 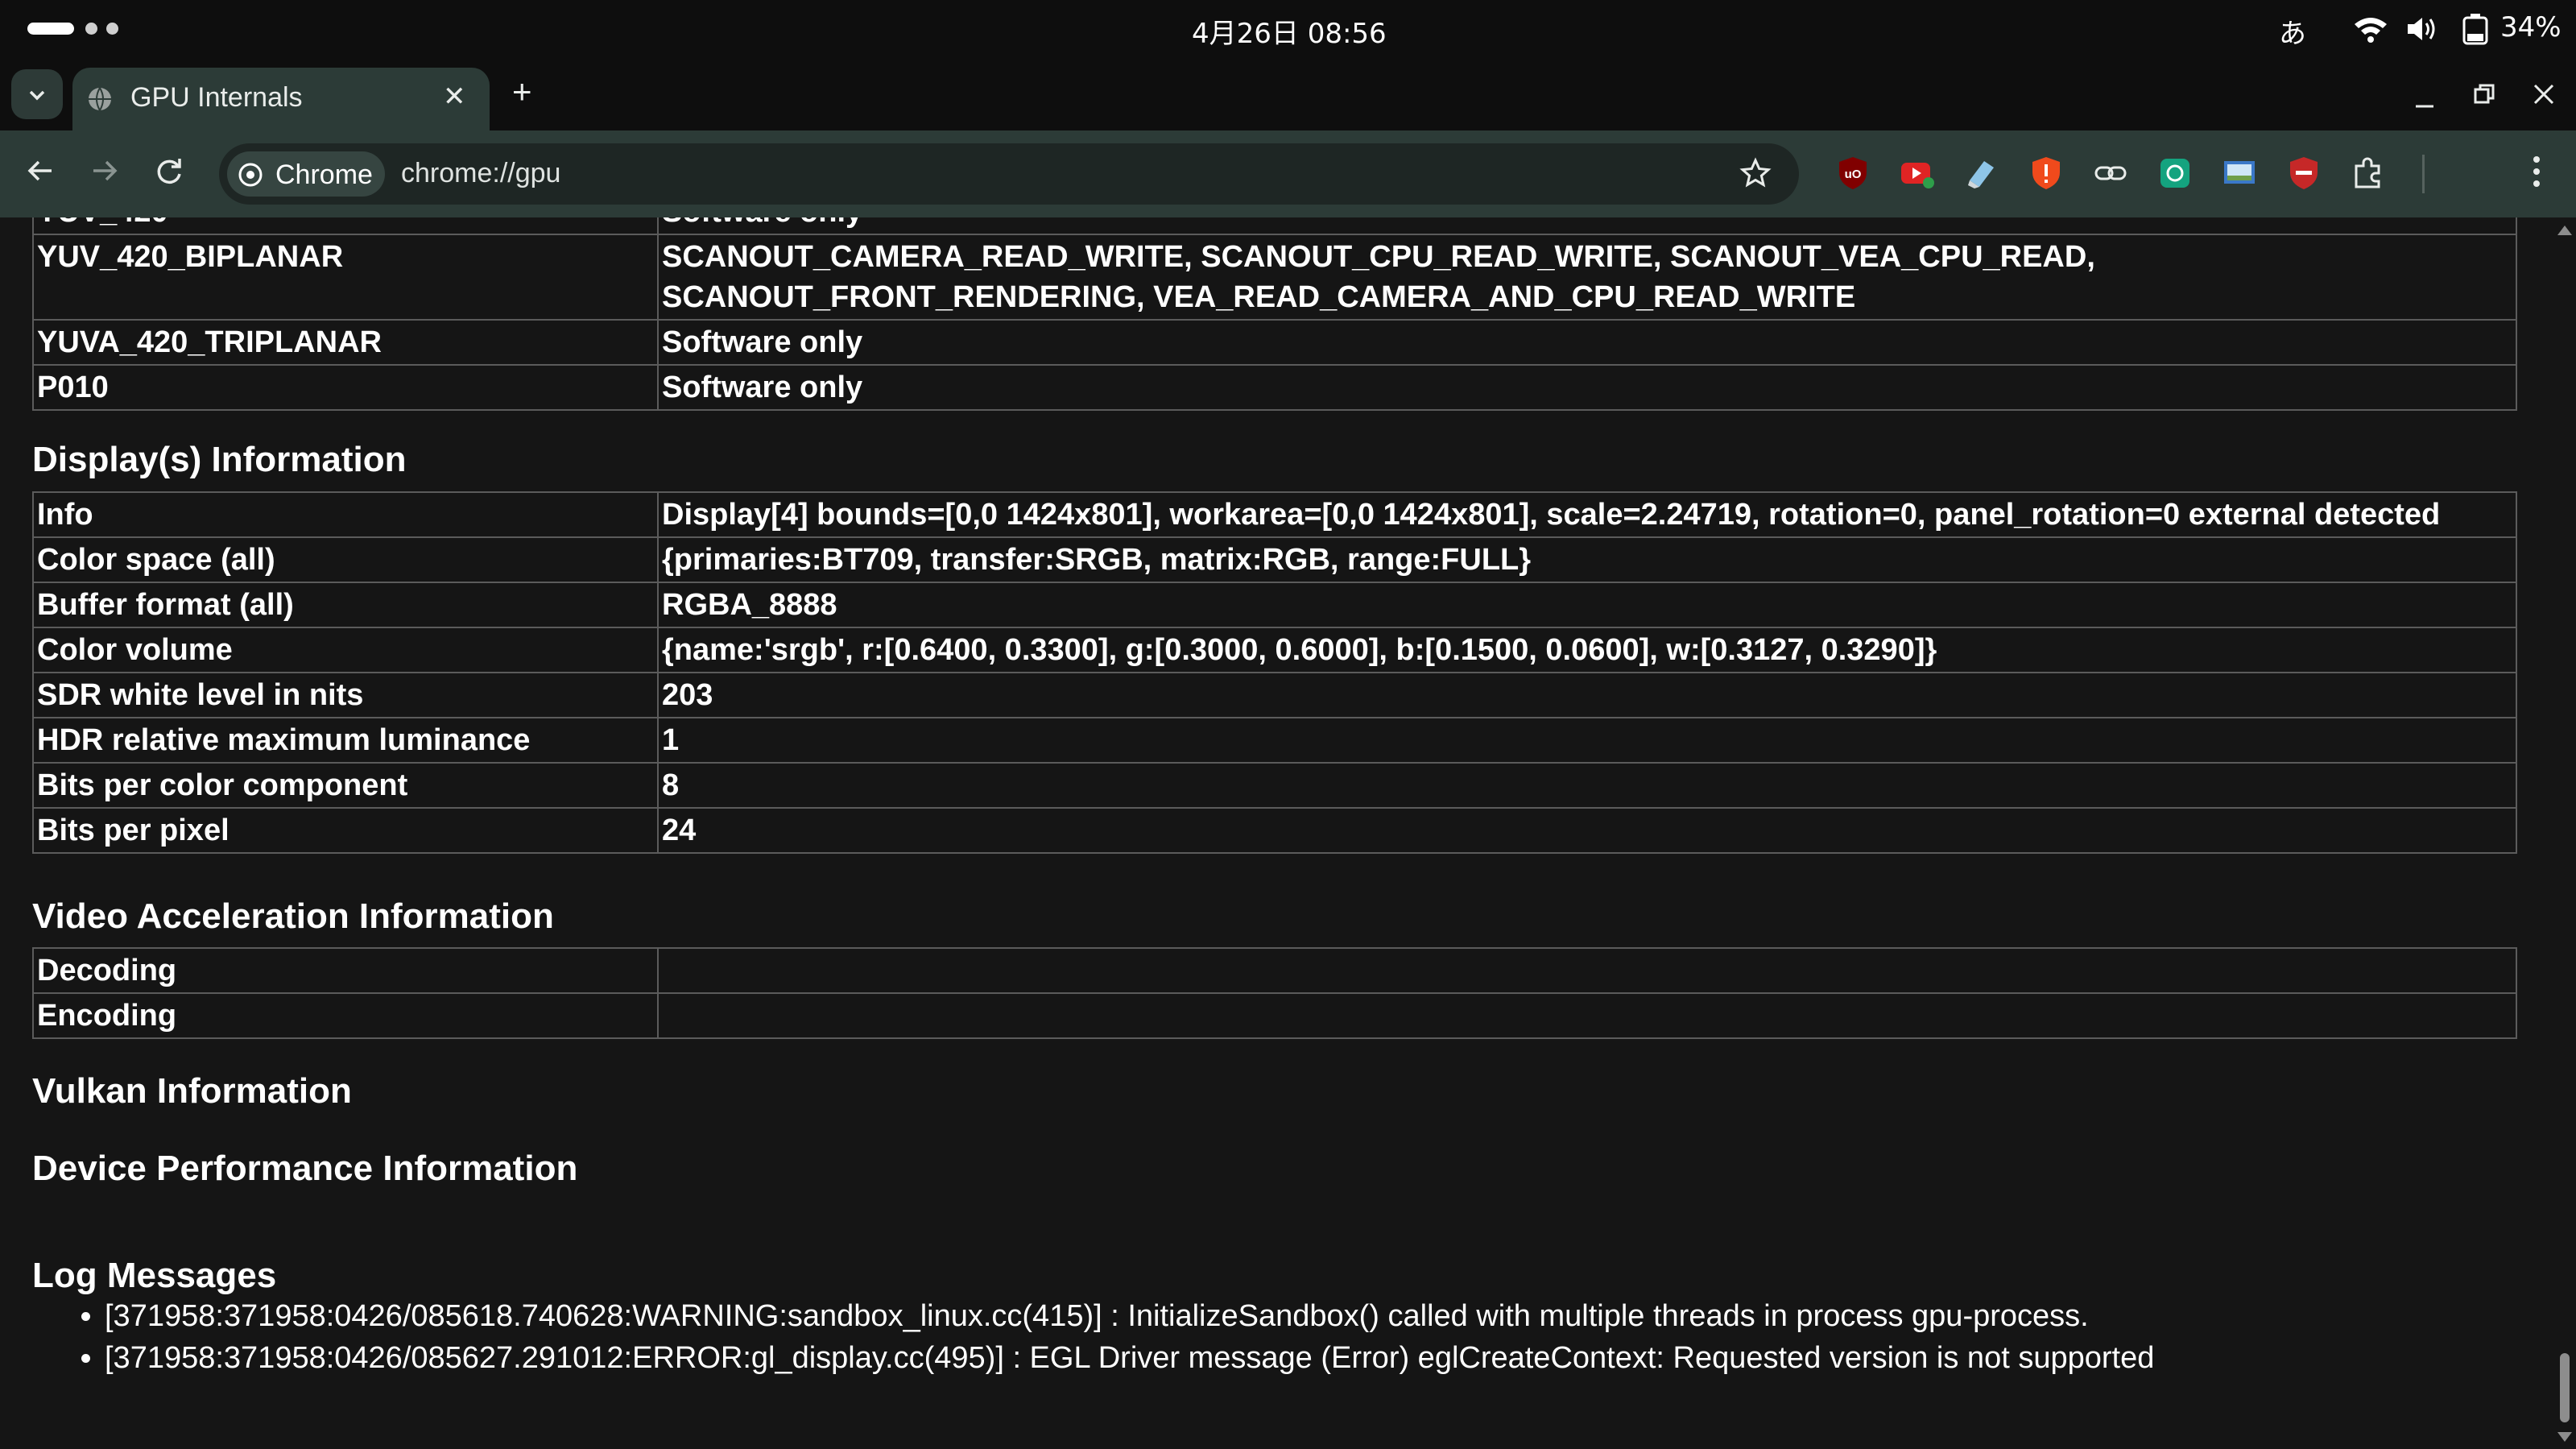 I want to click on scroll-down-arrow-icon, so click(x=2564, y=1437).